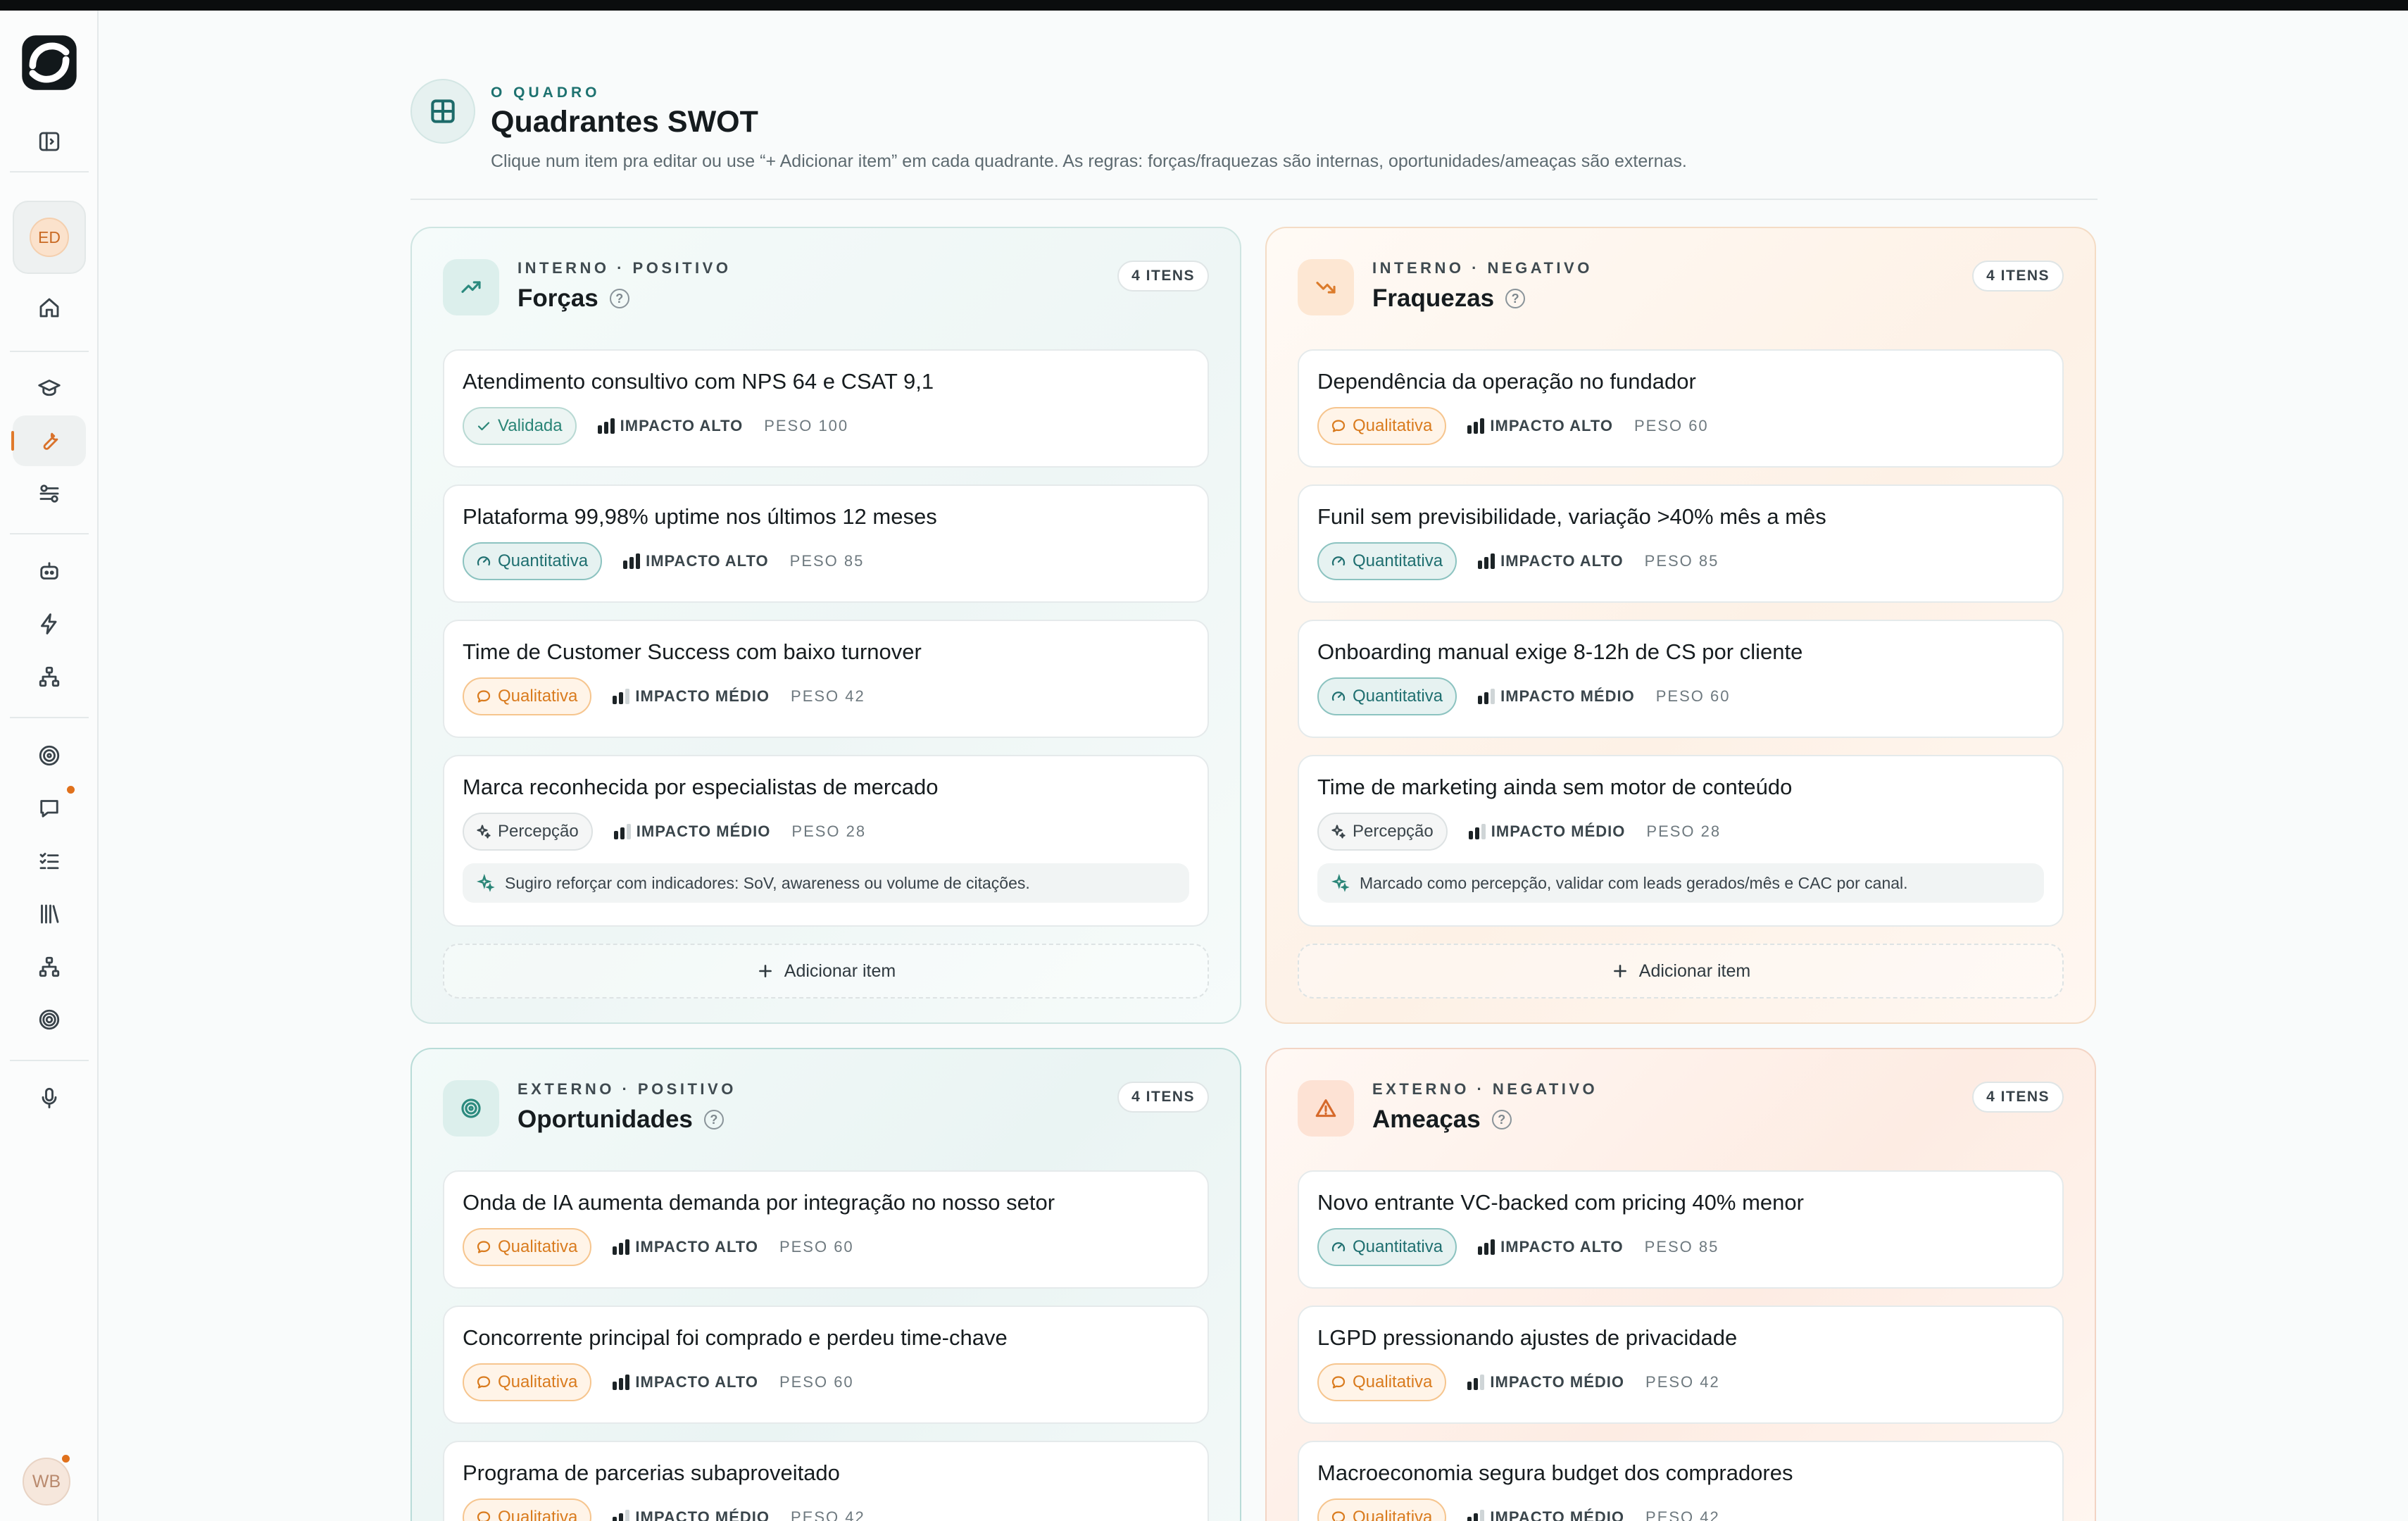  What do you see at coordinates (49, 861) in the screenshot?
I see `checklist-icon` at bounding box center [49, 861].